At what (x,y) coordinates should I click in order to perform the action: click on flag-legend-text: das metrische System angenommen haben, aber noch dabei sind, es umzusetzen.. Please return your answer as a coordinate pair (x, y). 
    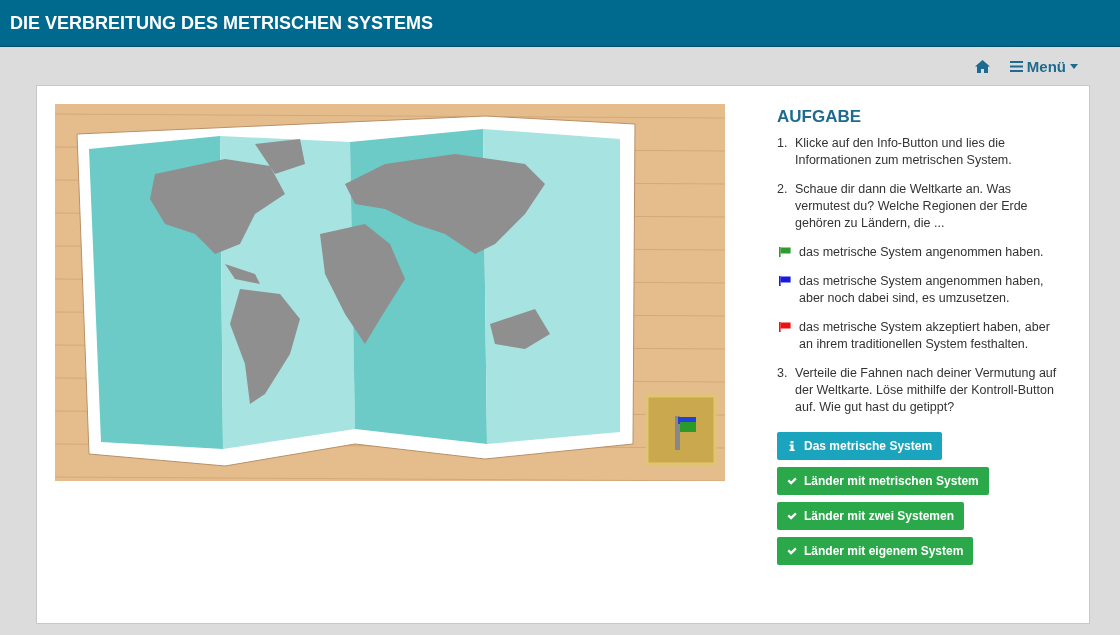
    Looking at the image, I should click on (922, 290).